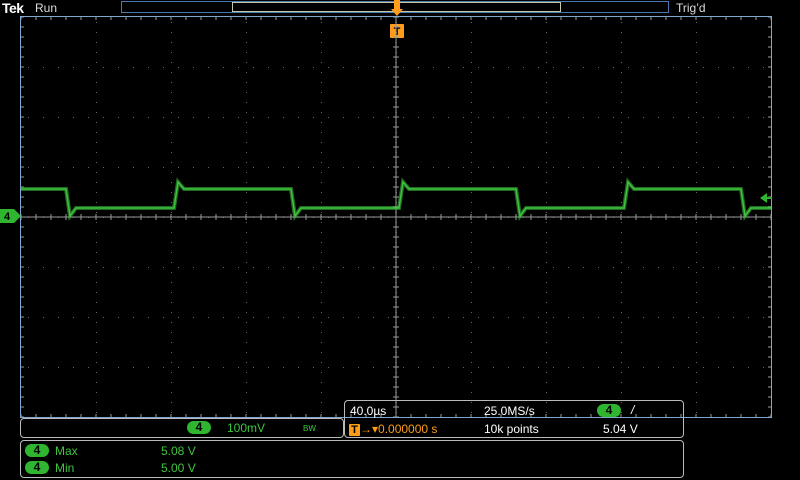  What do you see at coordinates (609, 410) in the screenshot?
I see `trigger-source-badge: 4` at bounding box center [609, 410].